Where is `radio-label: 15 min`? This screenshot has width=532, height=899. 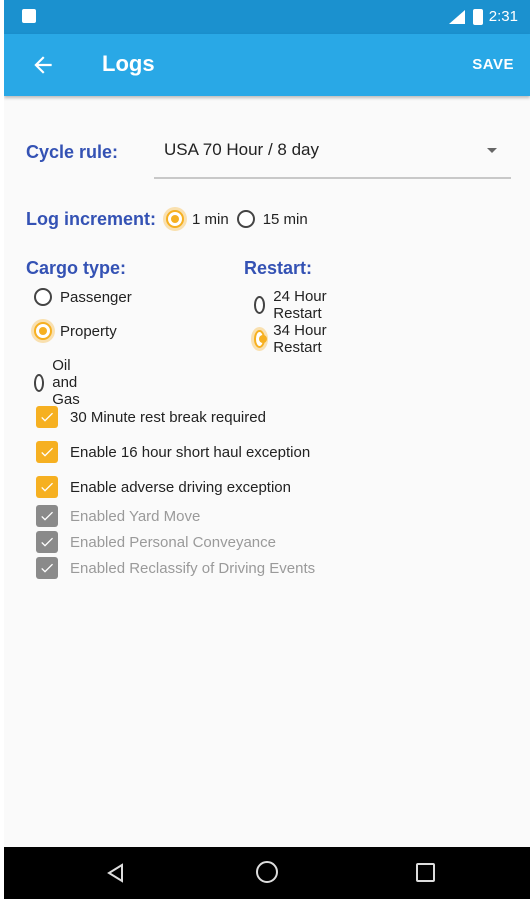 radio-label: 15 min is located at coordinates (285, 219).